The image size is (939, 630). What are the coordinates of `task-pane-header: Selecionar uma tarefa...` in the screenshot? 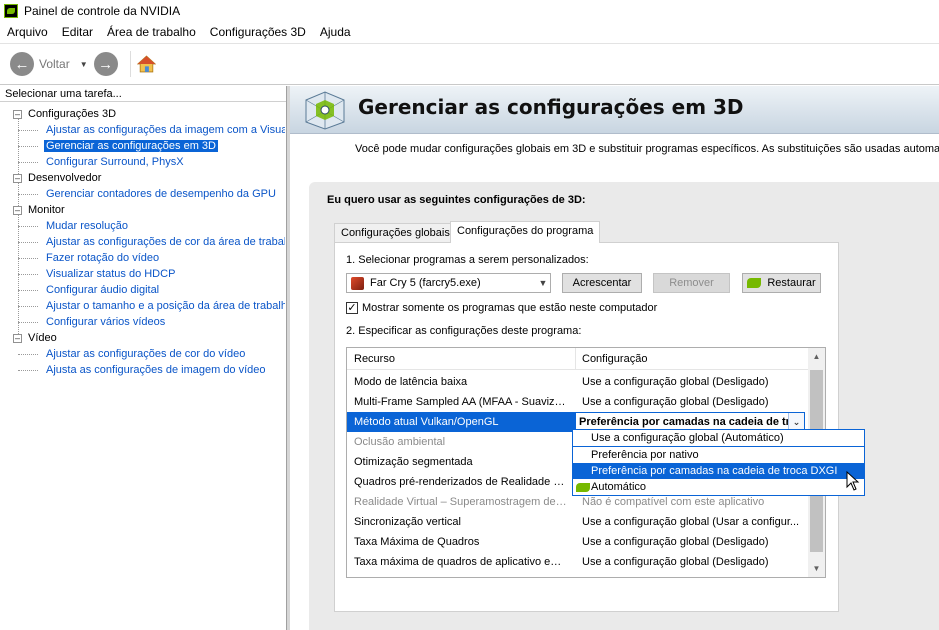 It's located at (143, 94).